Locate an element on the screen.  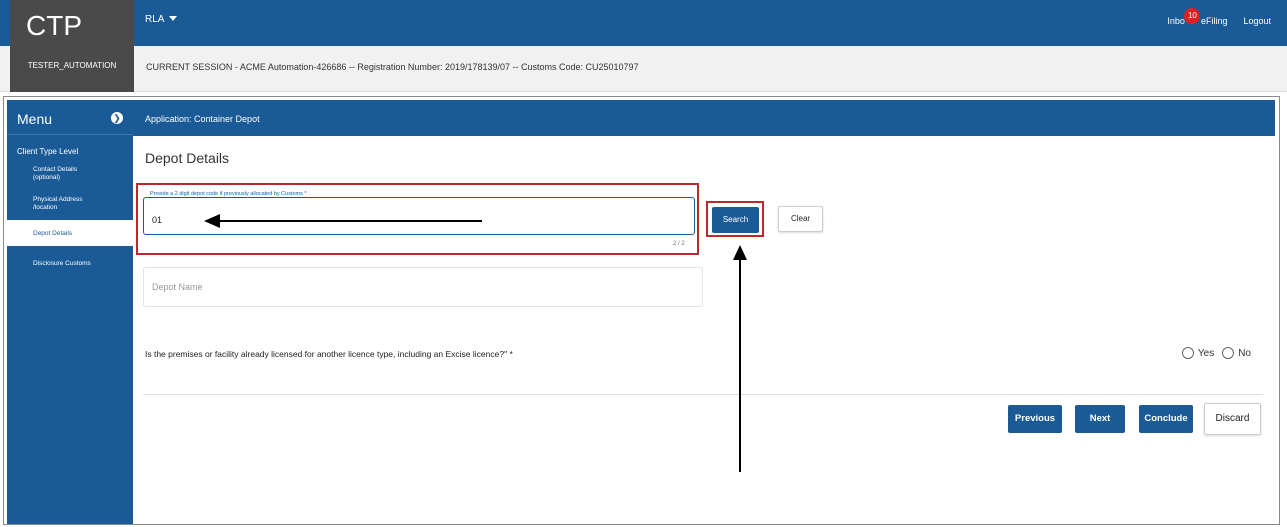
previous-button: Previous is located at coordinates (1035, 419).